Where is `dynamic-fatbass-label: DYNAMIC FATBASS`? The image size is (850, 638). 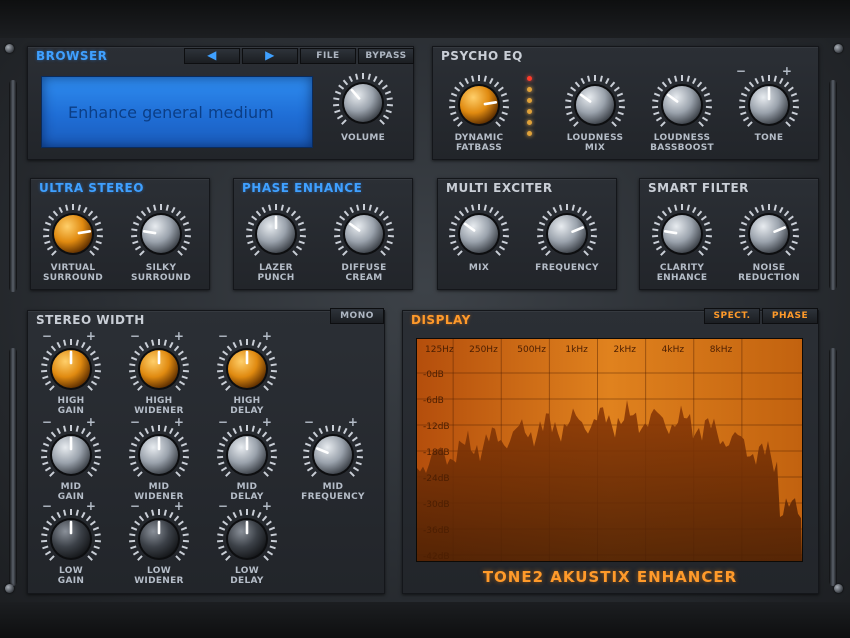 dynamic-fatbass-label: DYNAMIC FATBASS is located at coordinates (479, 143).